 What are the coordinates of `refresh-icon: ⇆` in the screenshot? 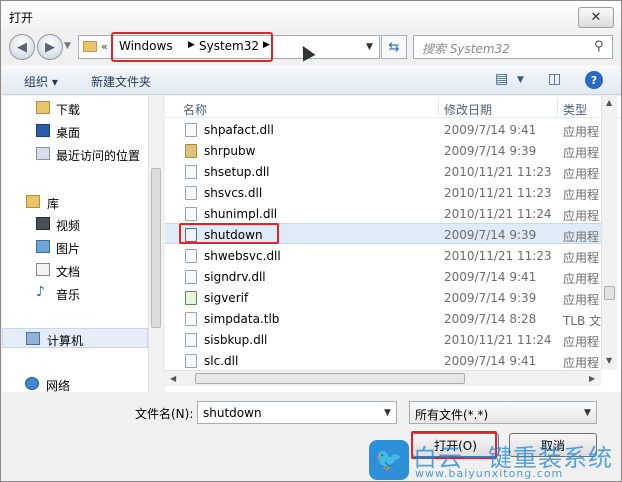 It's located at (394, 47).